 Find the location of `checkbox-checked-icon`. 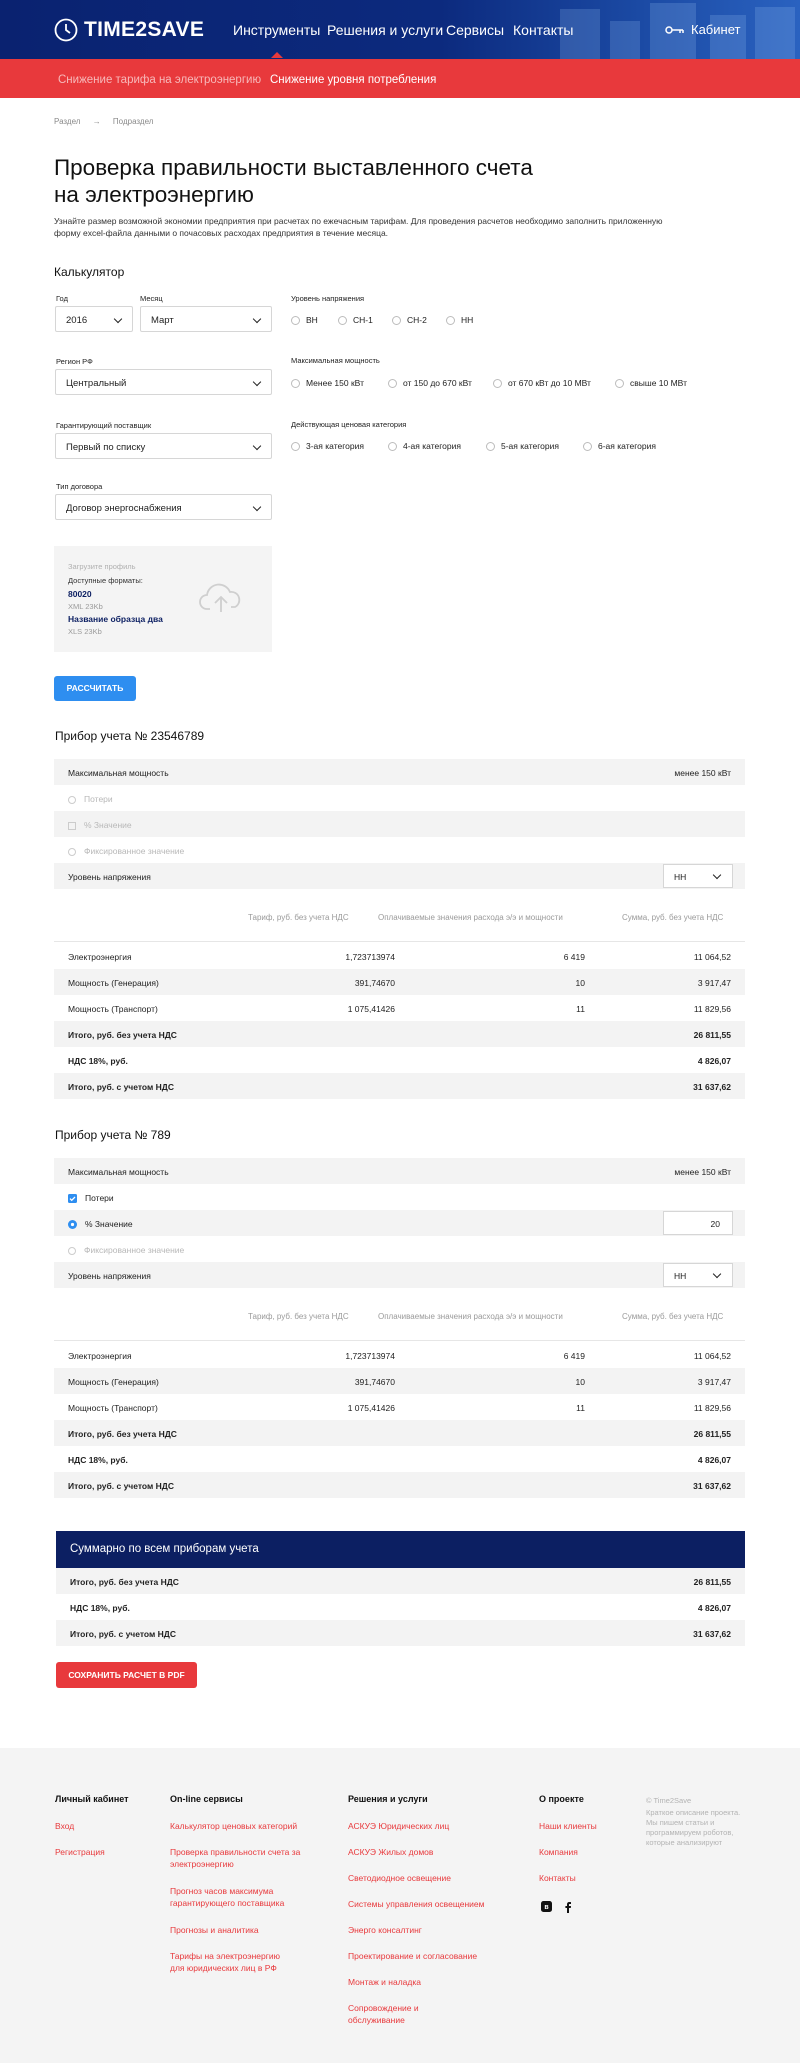

checkbox-checked-icon is located at coordinates (72, 1199).